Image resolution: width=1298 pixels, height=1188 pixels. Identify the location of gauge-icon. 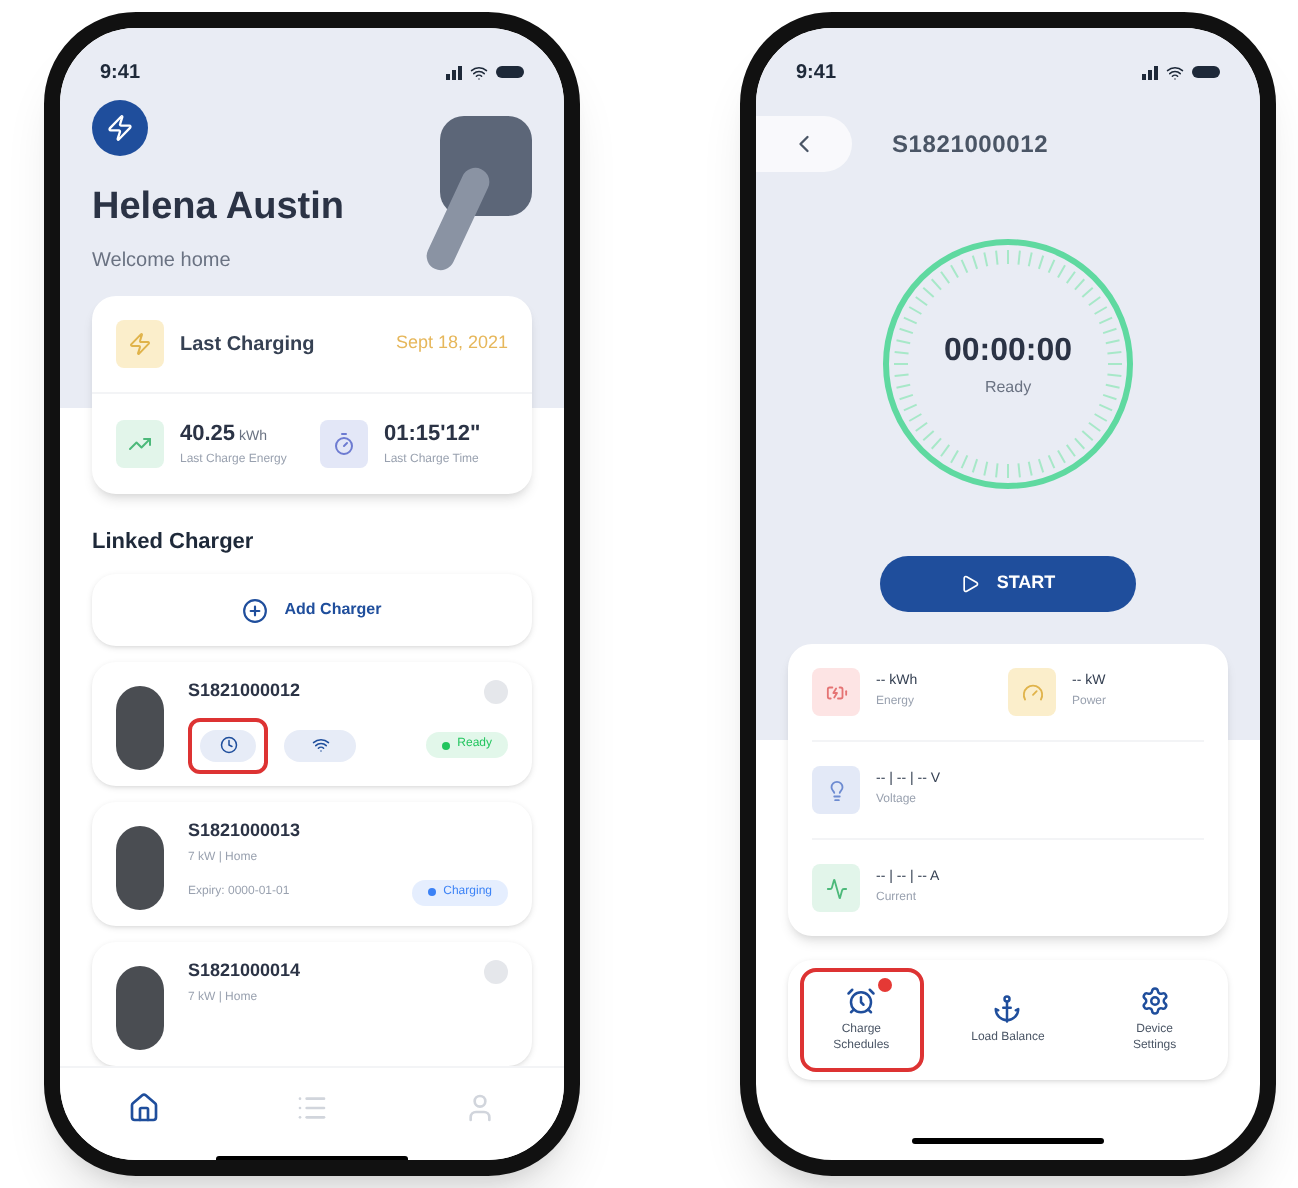
(1032, 692).